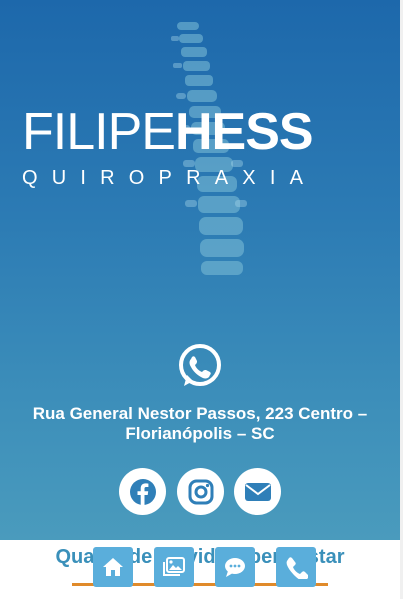  I want to click on logo-first-name: FILIPE, so click(99, 132).